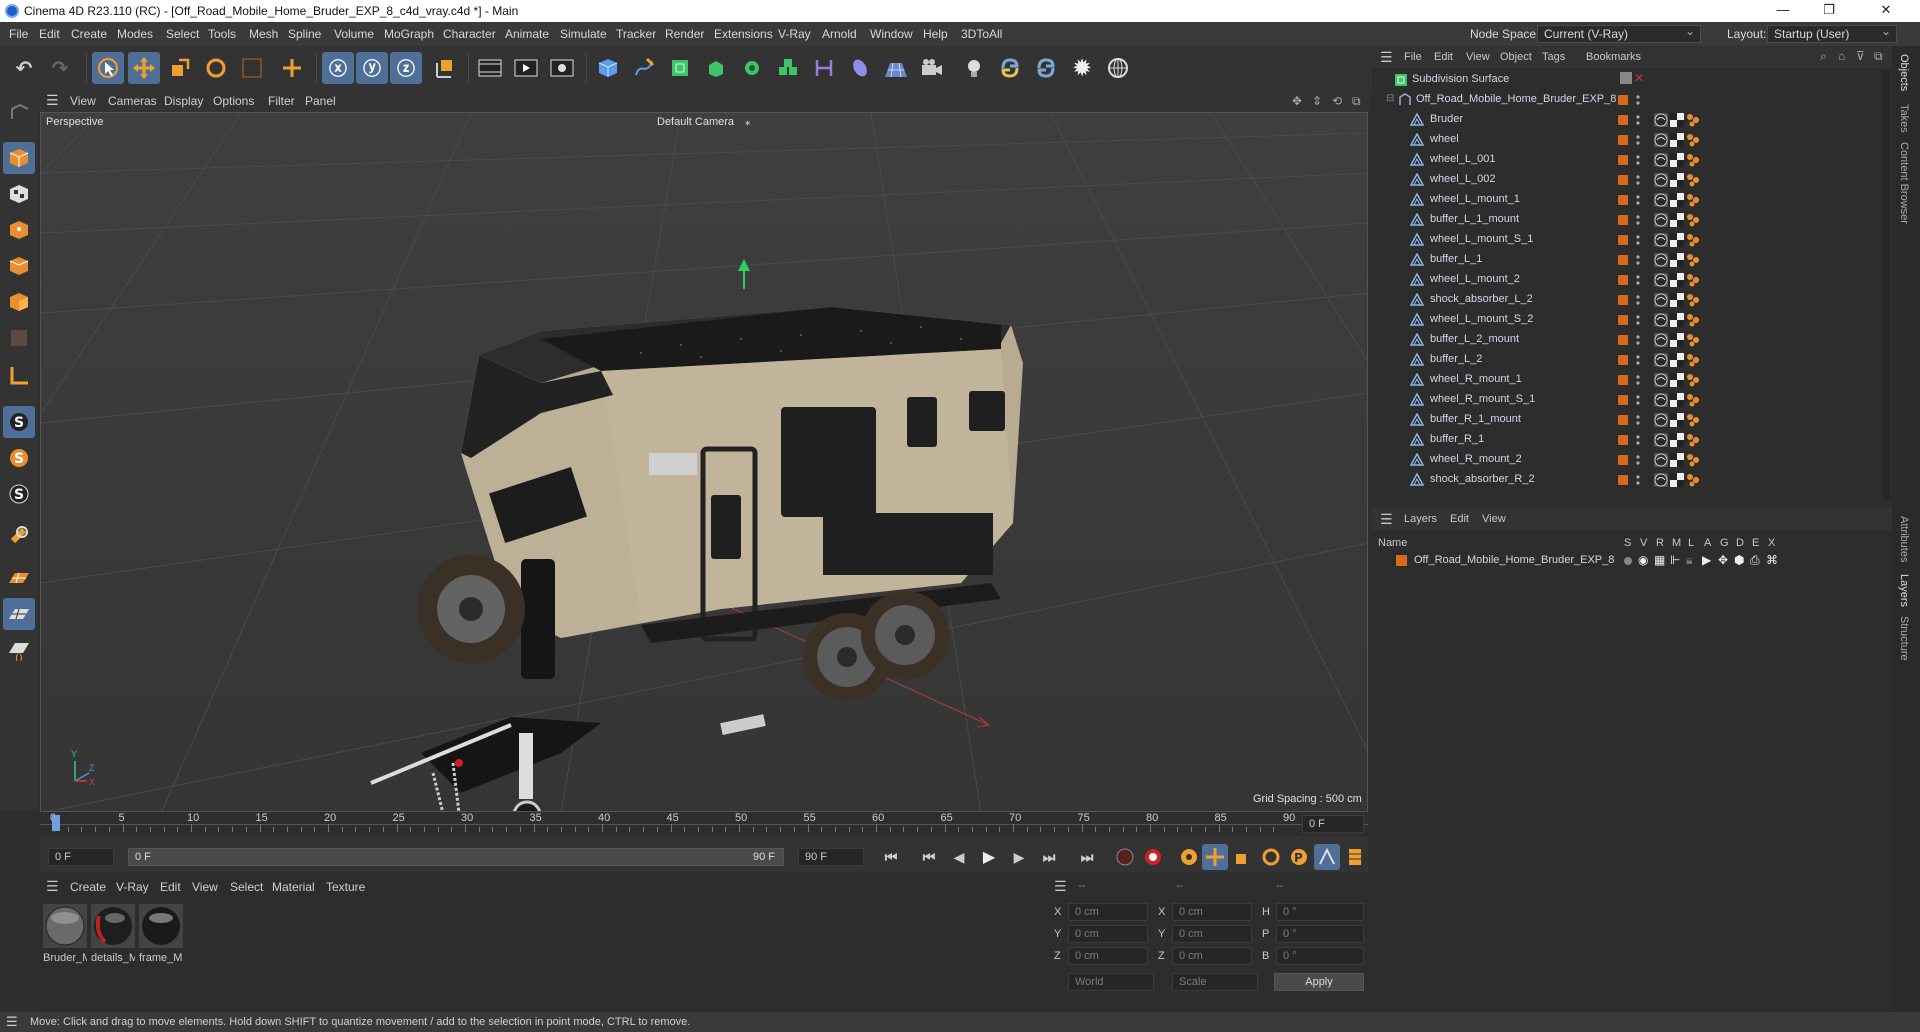 This screenshot has width=1920, height=1032. I want to click on menu-mesh: Mesh, so click(263, 34).